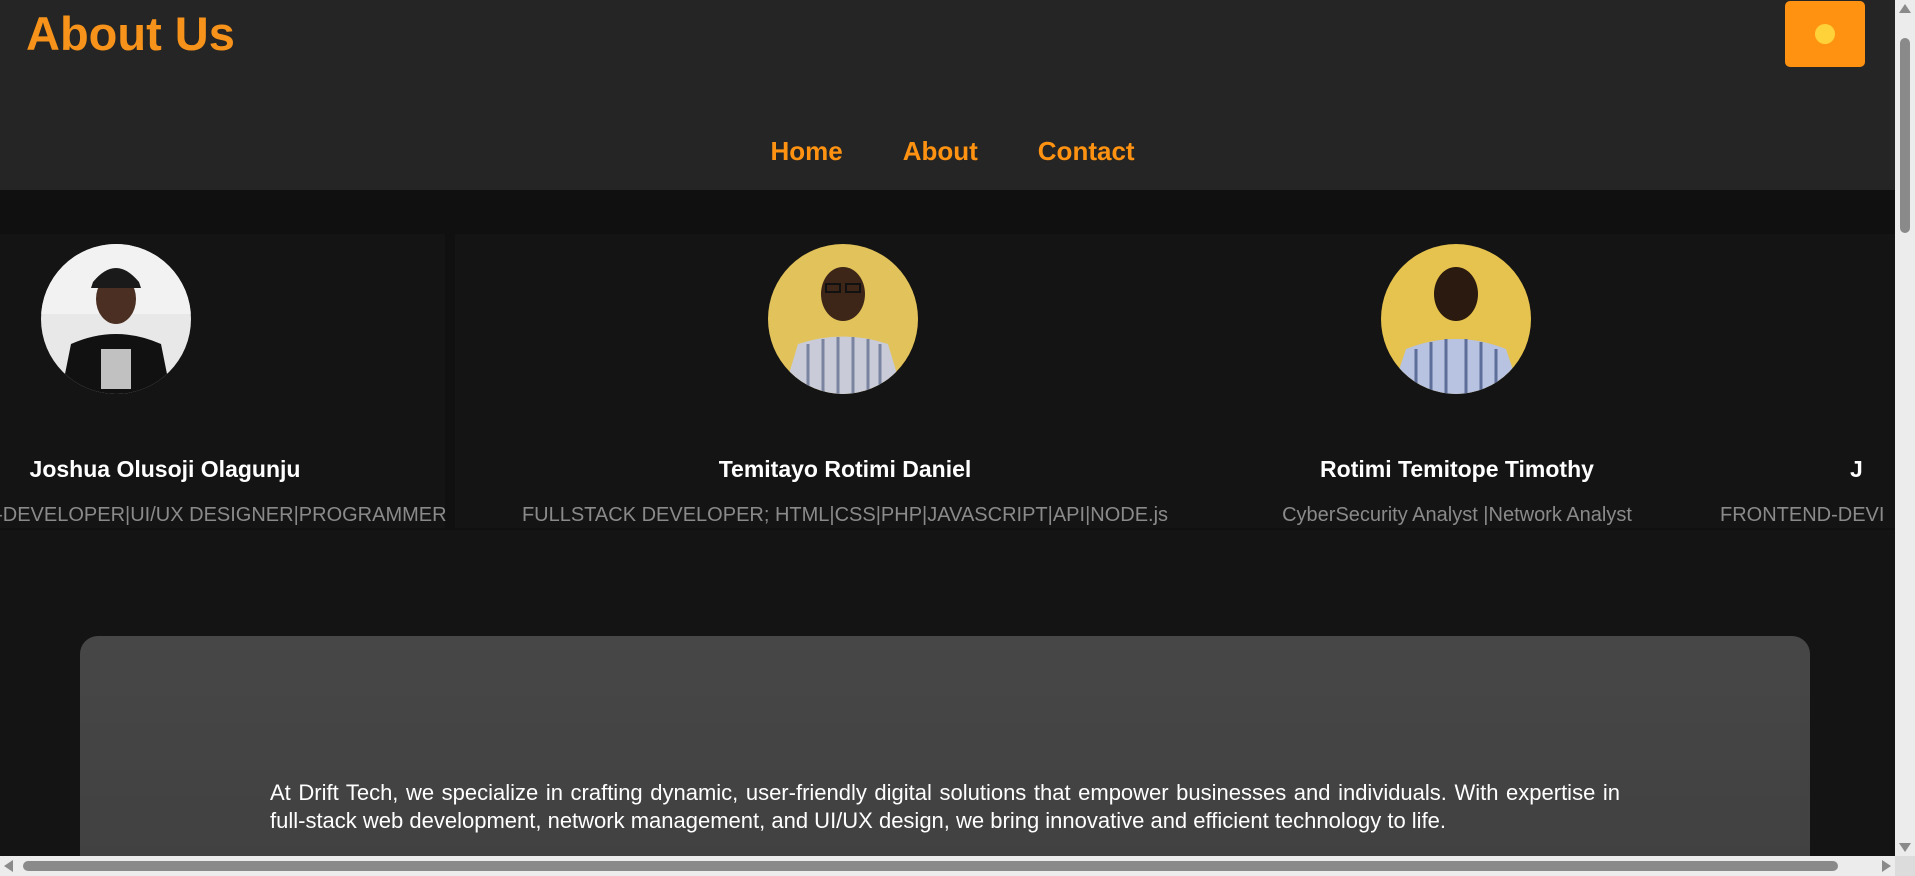  I want to click on member-name: Rotimi Temitope Timothy, so click(1457, 469).